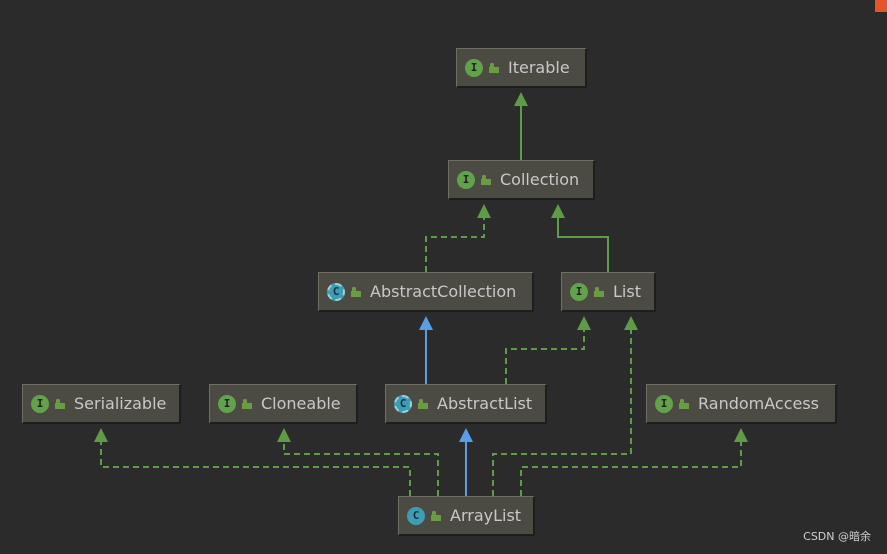 The width and height of the screenshot is (887, 554). I want to click on edge-arraylist-to-serializable, so click(252, 462).